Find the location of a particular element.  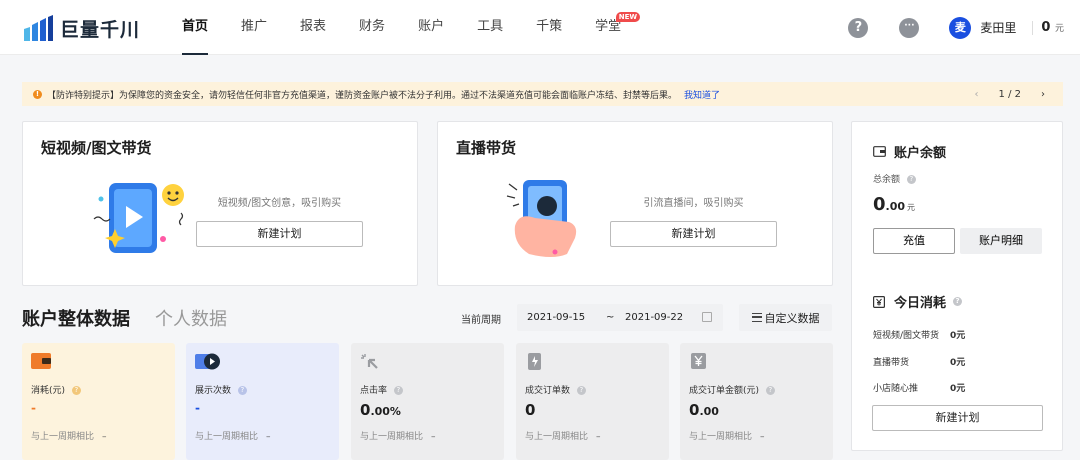

header-right-tools: ? ··· 麦 麦田里 0 元 is located at coordinates (964, 27).